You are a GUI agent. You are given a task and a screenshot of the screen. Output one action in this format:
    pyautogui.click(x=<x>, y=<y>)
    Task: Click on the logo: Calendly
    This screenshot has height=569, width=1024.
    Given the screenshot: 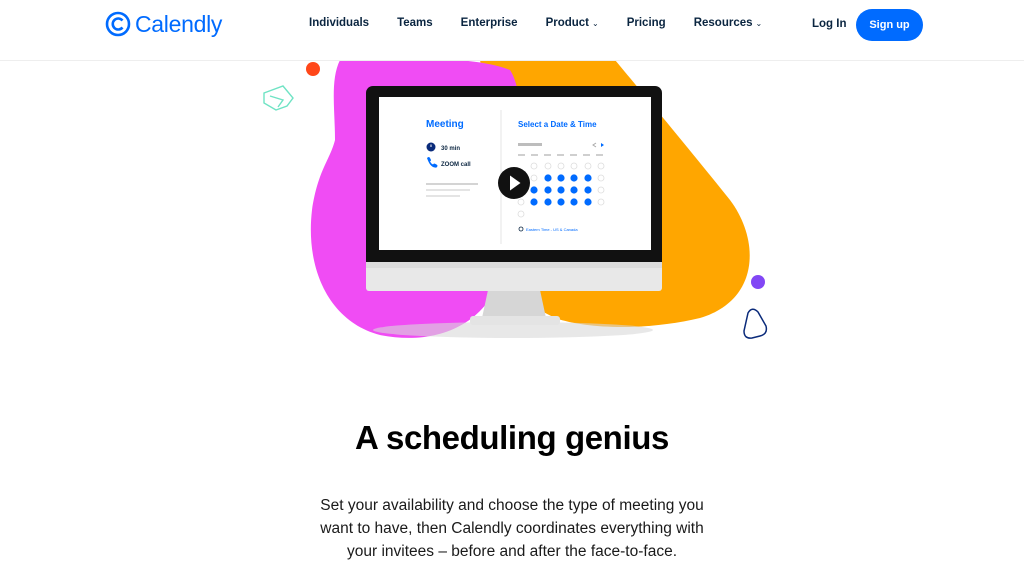 What is the action you would take?
    pyautogui.click(x=163, y=24)
    